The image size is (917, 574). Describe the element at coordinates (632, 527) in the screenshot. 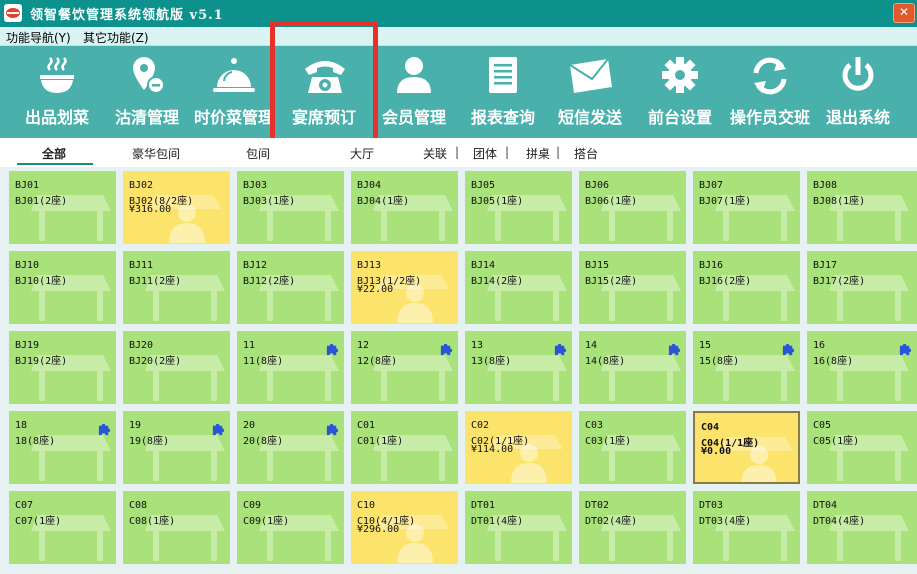

I see `table-card-dt02: DT02 DT02(4座)` at that location.